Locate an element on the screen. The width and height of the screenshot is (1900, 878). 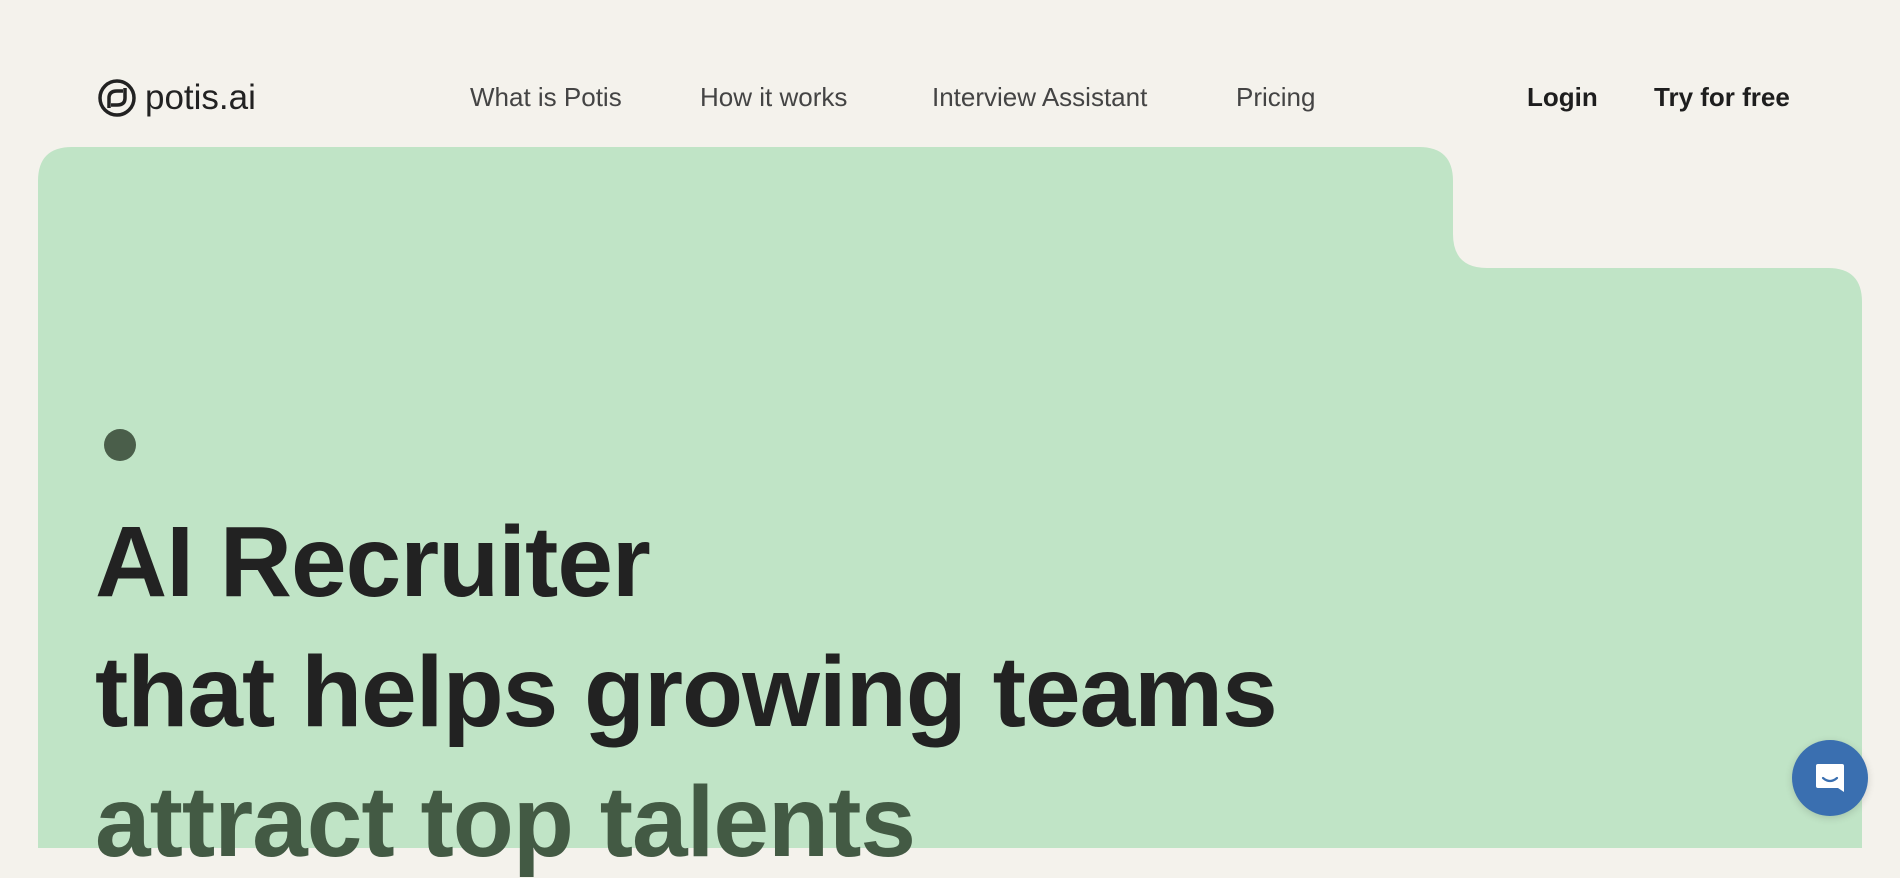
hero-title-line2: that helps growing teams is located at coordinates (686, 692).